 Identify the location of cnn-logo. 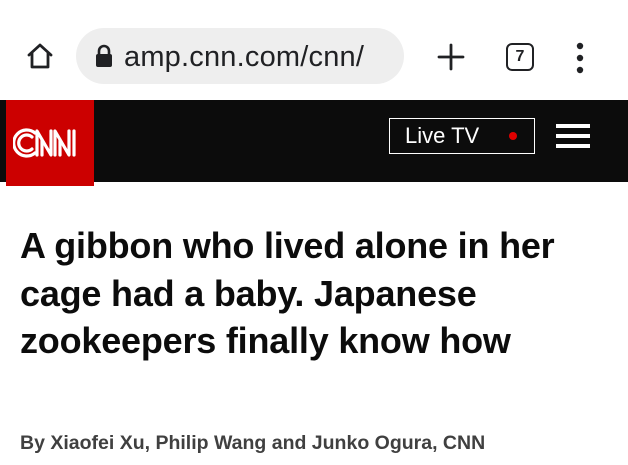
(50, 143).